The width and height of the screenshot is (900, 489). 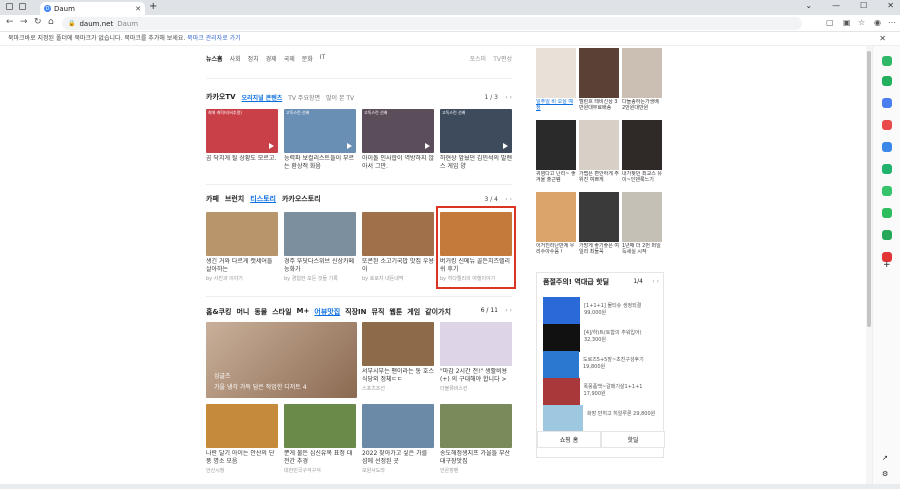 I want to click on shopping-product: 다들송하는가생배 2만원대만원, so click(x=642, y=79).